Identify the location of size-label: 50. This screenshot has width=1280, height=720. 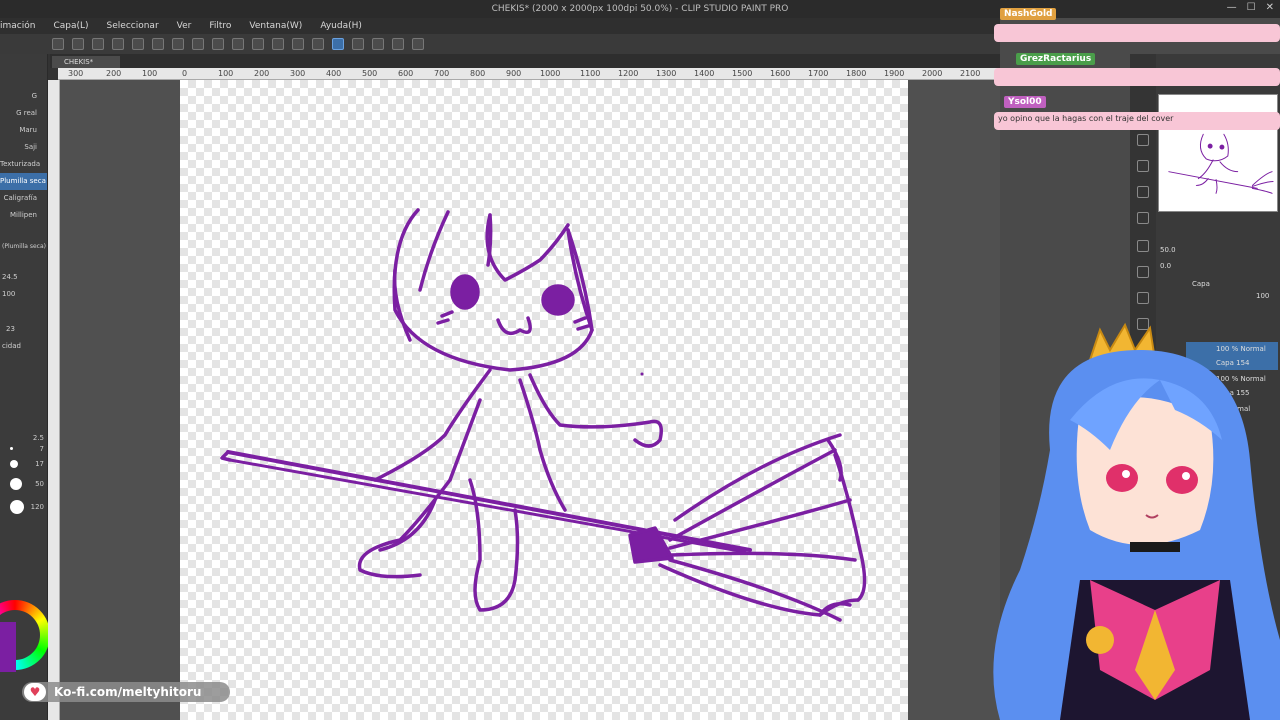
(39, 484).